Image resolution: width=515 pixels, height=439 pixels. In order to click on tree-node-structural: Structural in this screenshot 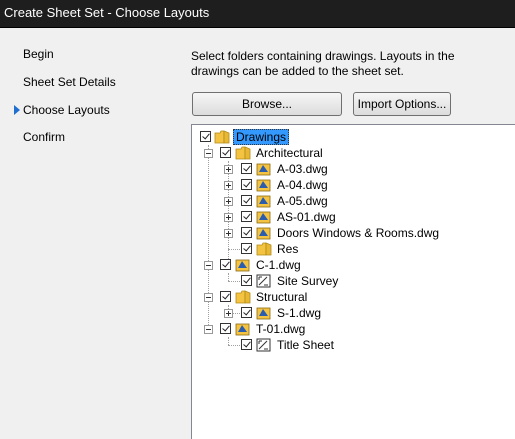, I will do `click(342, 297)`.